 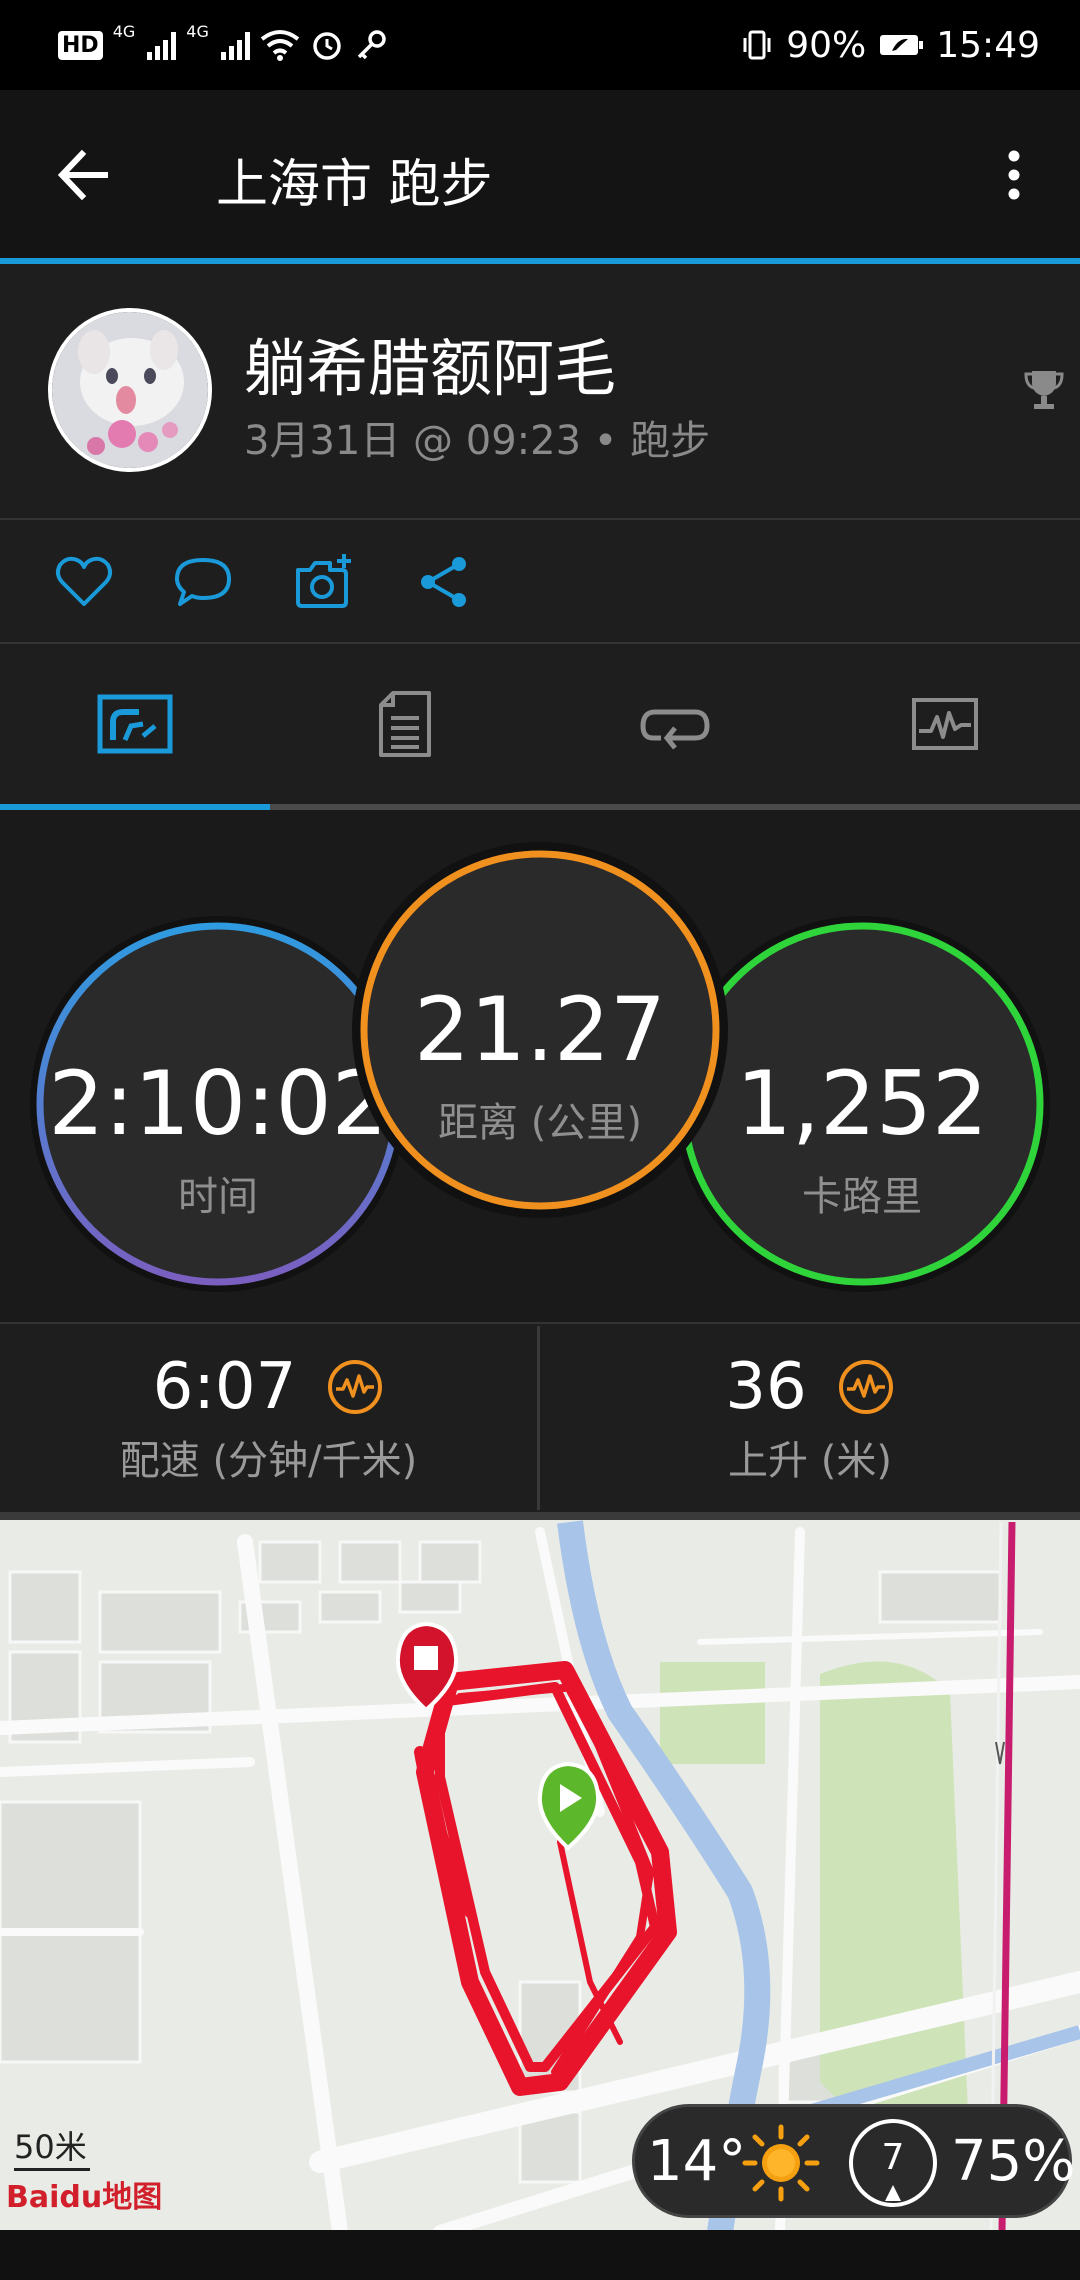 I want to click on back-button, so click(x=85, y=175).